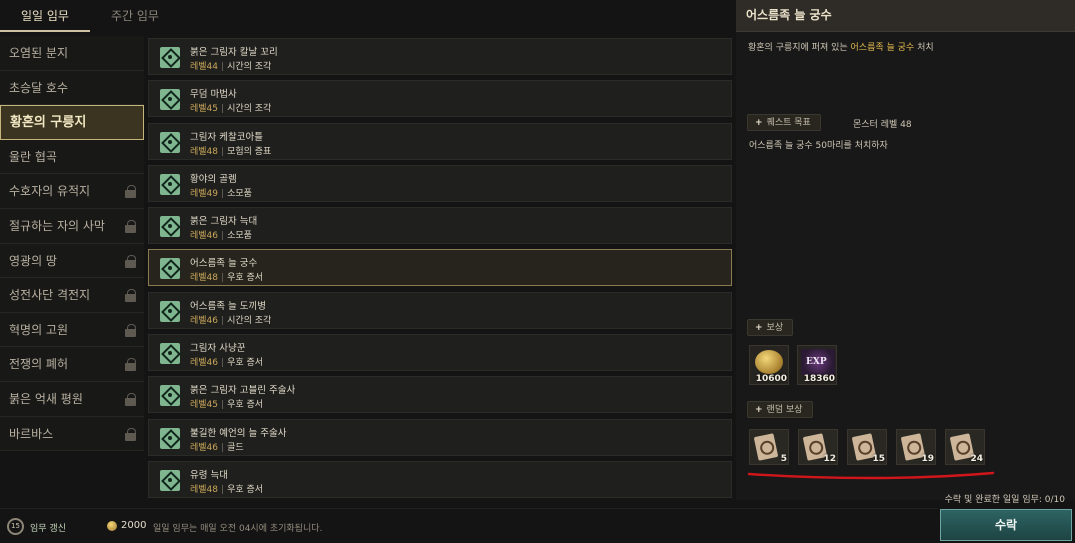 This screenshot has width=1075, height=543. Describe the element at coordinates (72, 295) in the screenshot. I see `sidebar-item: 성전사단 격전지` at that location.